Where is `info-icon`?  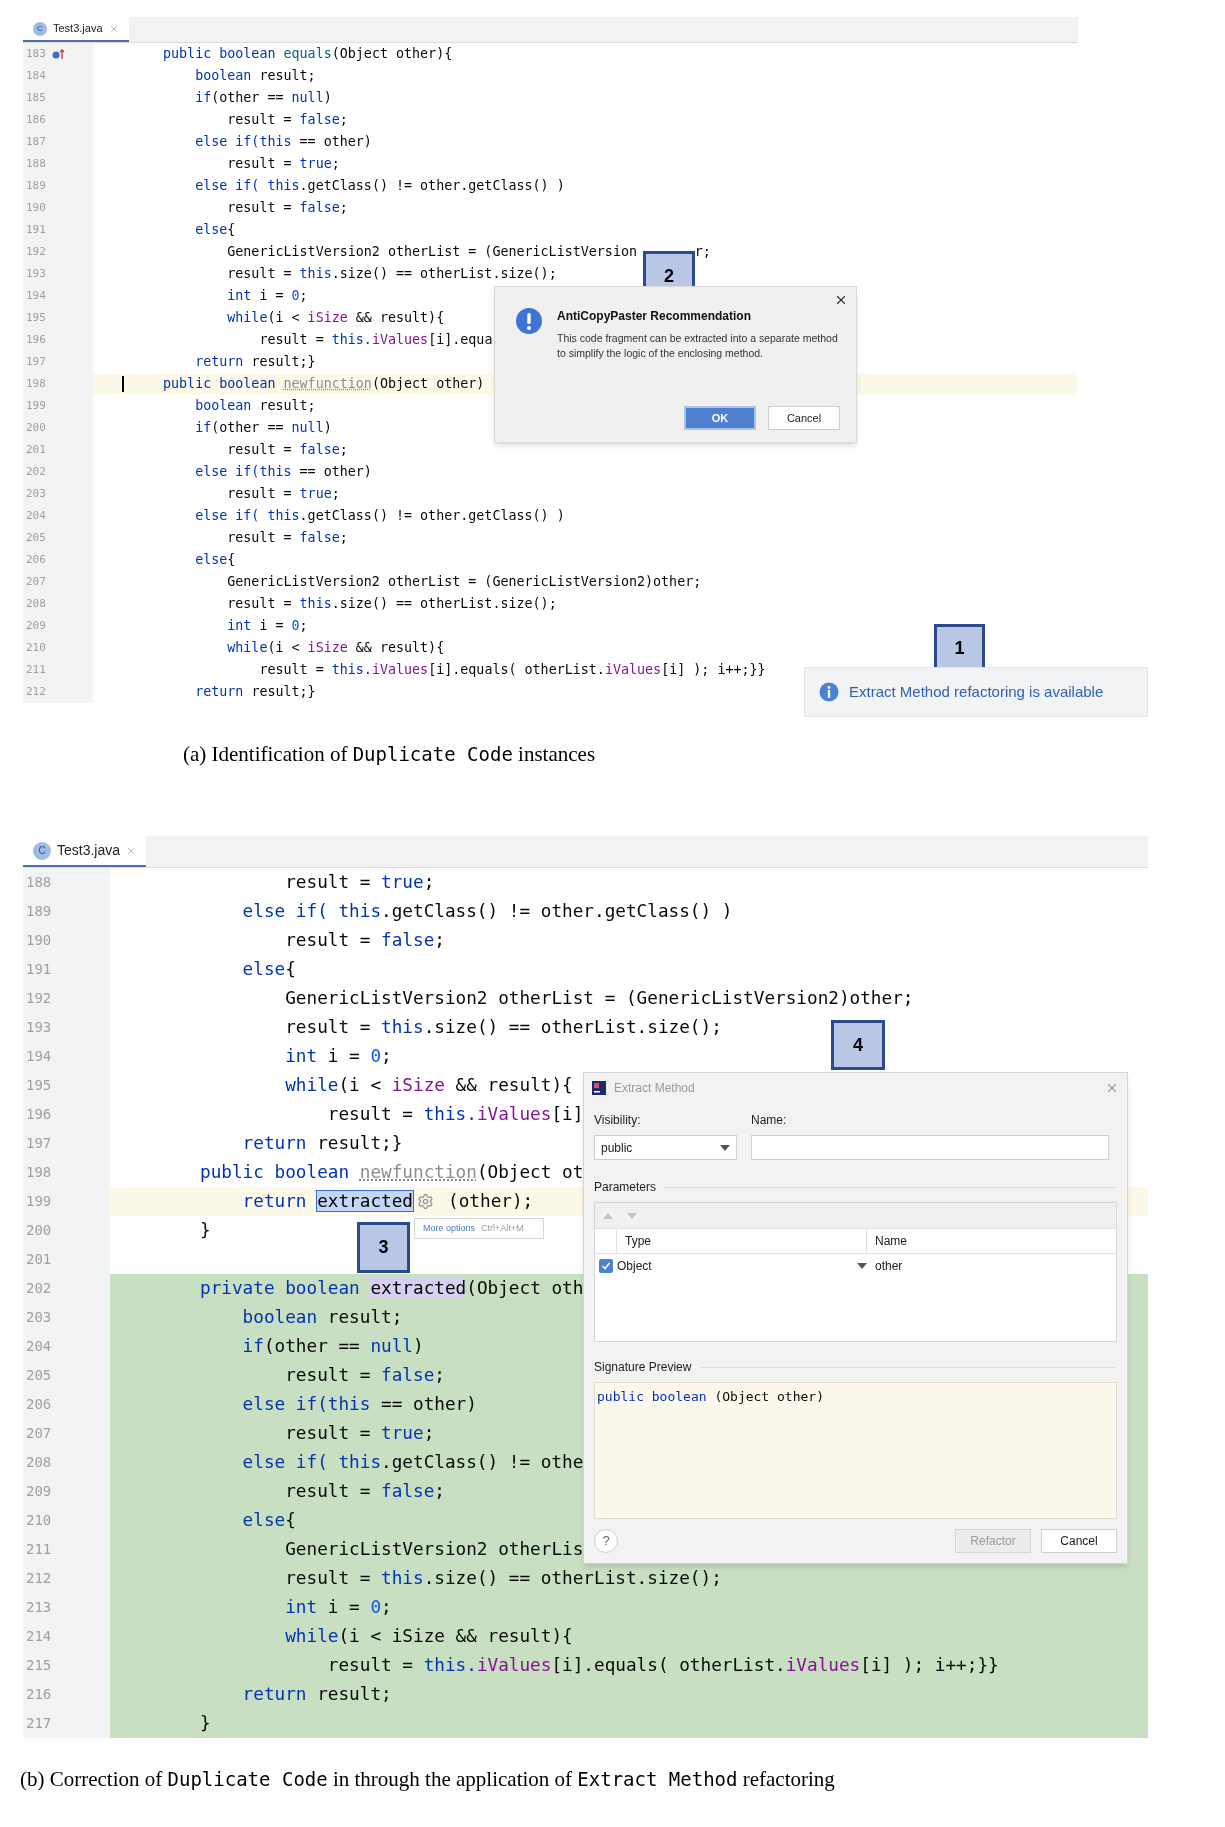
info-icon is located at coordinates (829, 692).